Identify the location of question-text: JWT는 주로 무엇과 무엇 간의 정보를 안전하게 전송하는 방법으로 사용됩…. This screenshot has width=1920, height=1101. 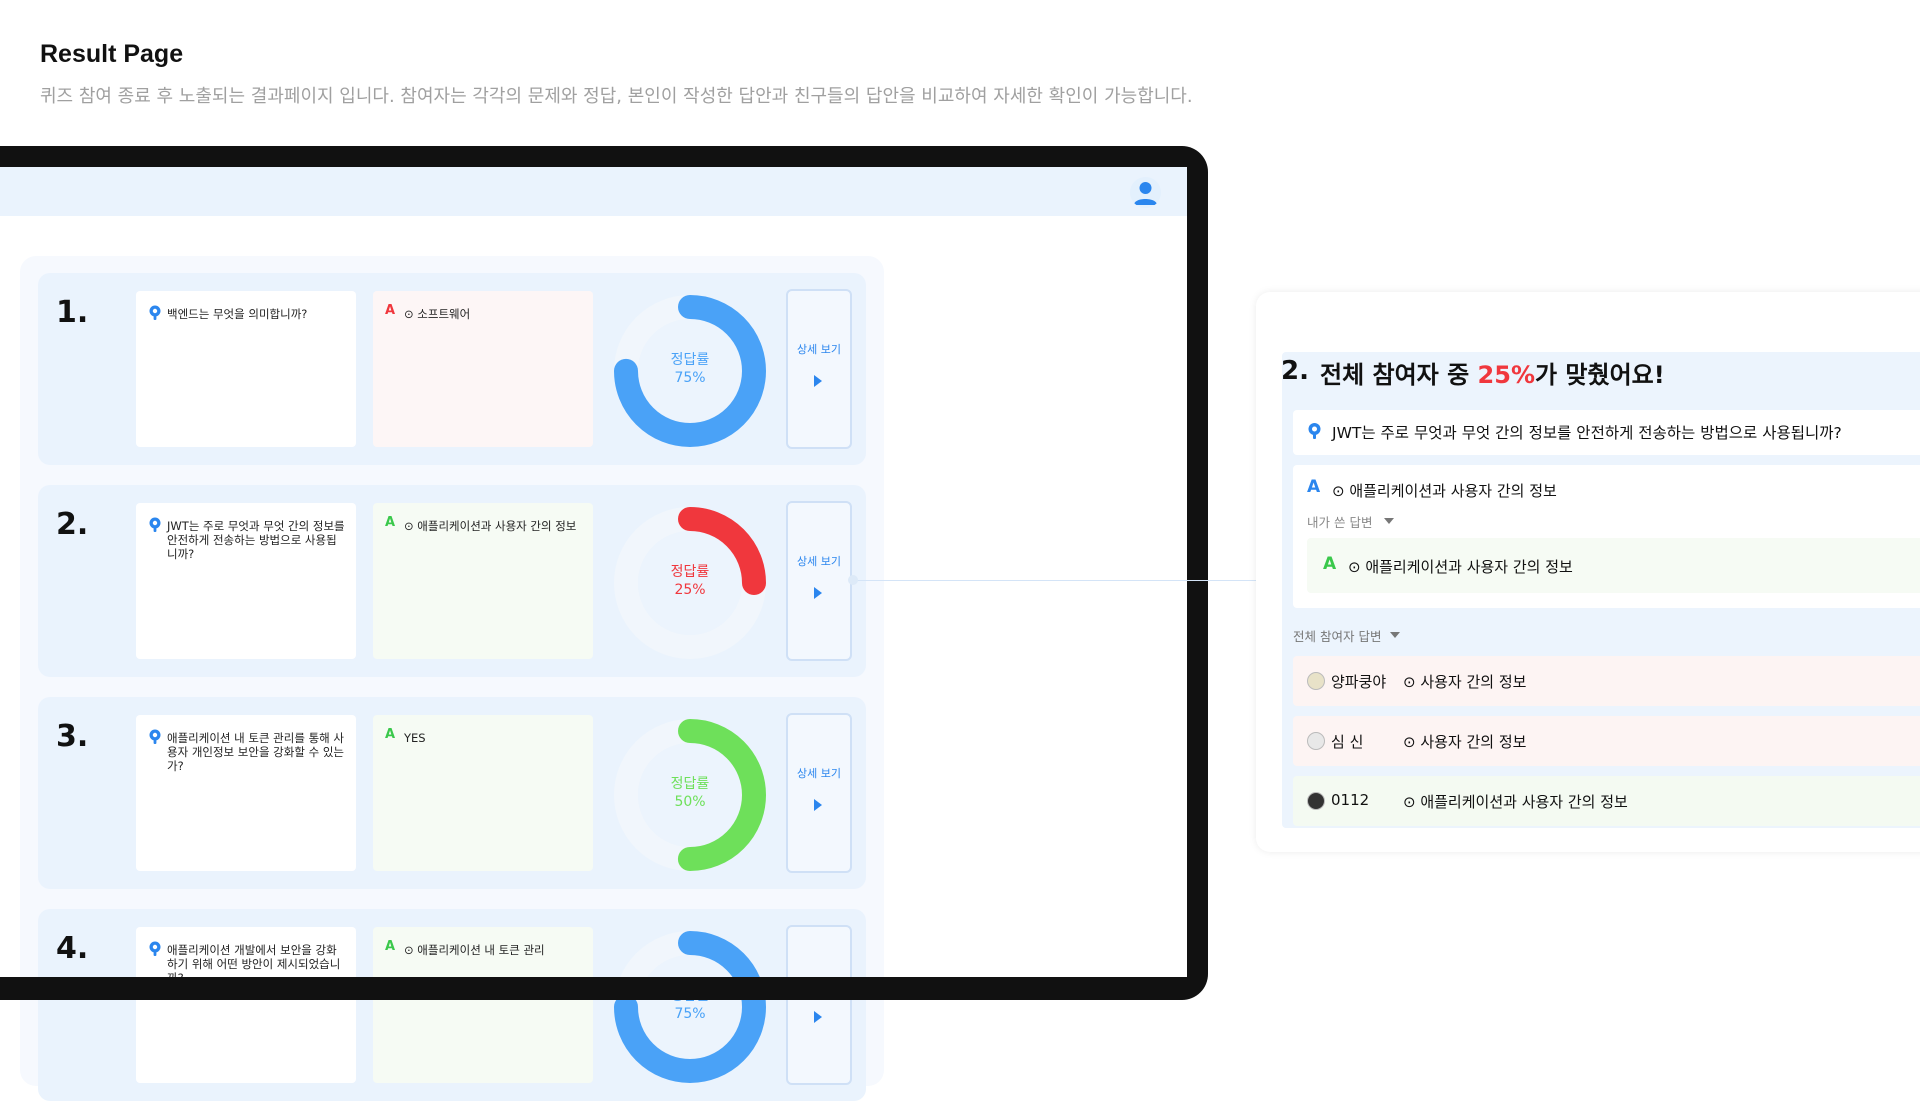
(256, 540).